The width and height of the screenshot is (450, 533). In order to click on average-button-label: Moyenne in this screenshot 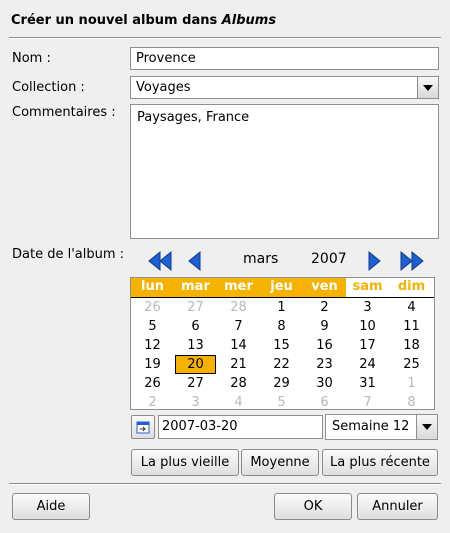, I will do `click(280, 462)`.